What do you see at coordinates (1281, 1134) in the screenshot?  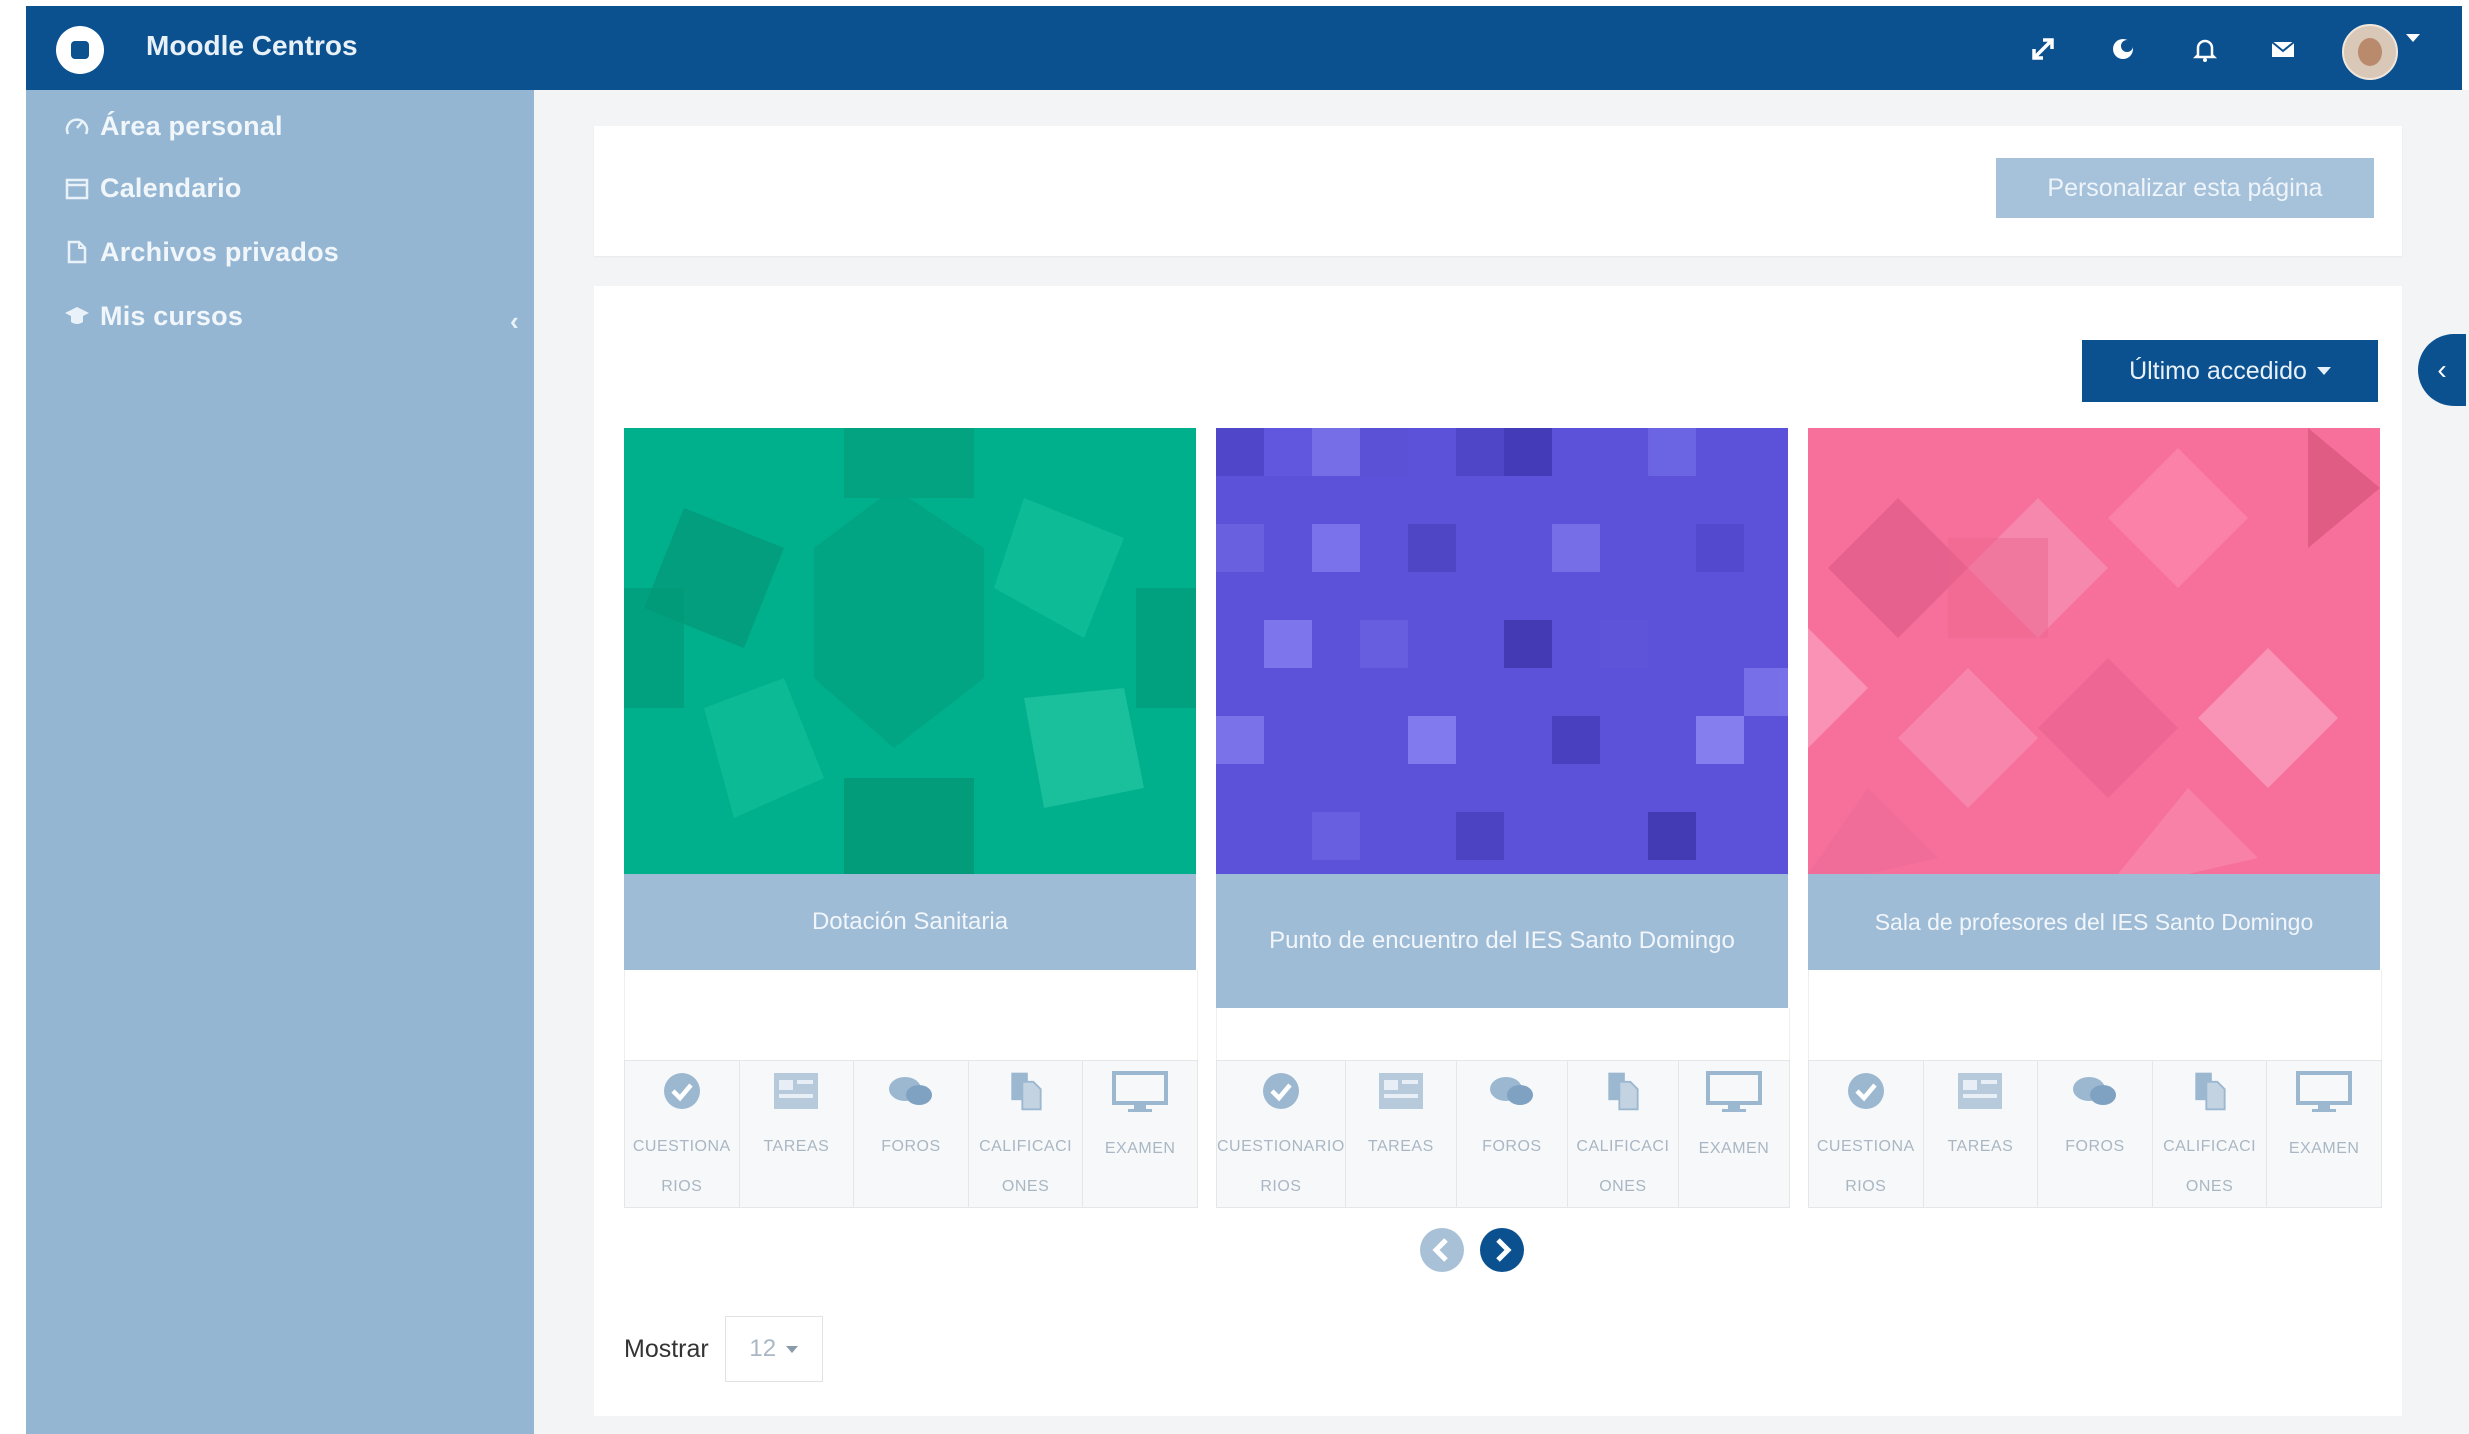 I see `activity-quizzes: CUESTIONARIO RIOS` at bounding box center [1281, 1134].